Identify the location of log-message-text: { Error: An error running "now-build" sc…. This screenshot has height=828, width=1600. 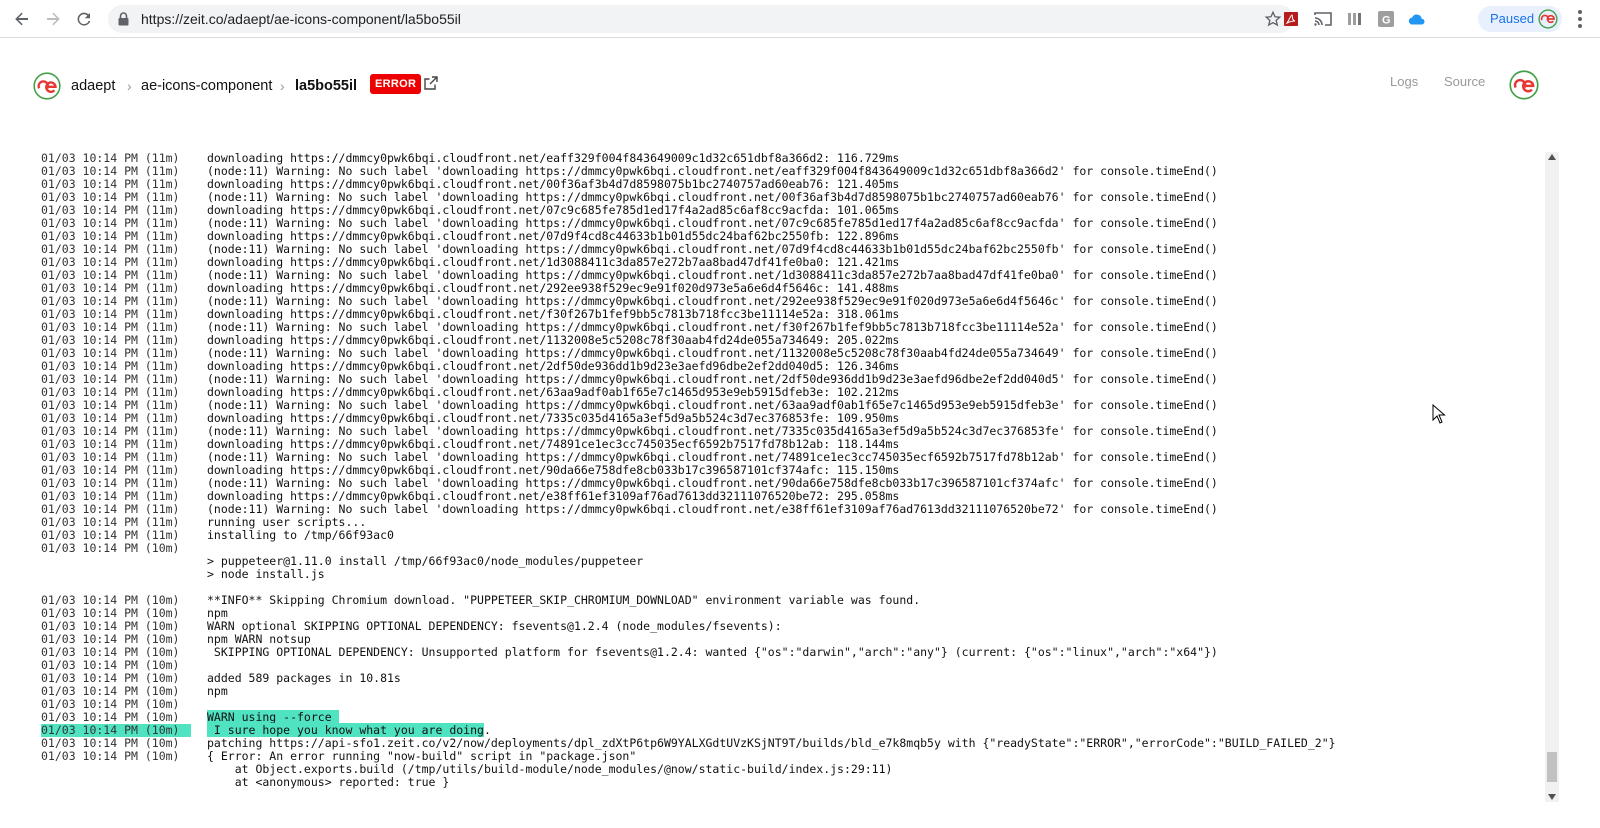
(422, 756).